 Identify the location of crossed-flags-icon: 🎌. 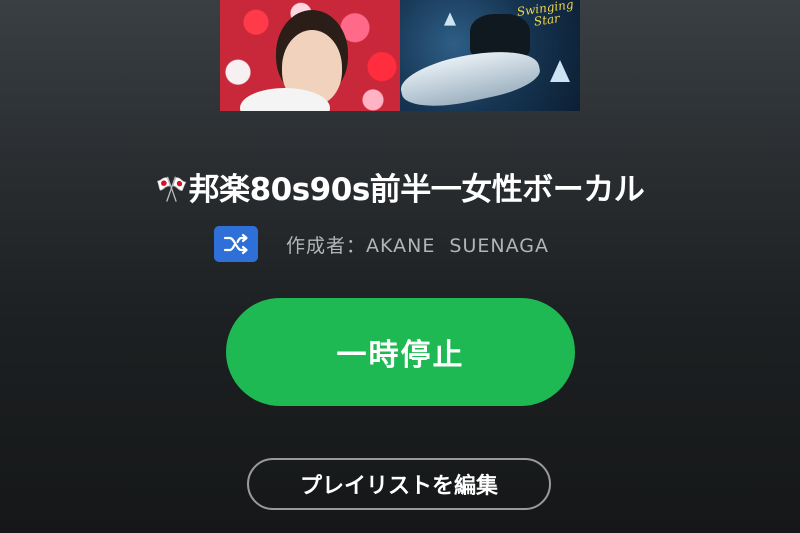
(171, 190).